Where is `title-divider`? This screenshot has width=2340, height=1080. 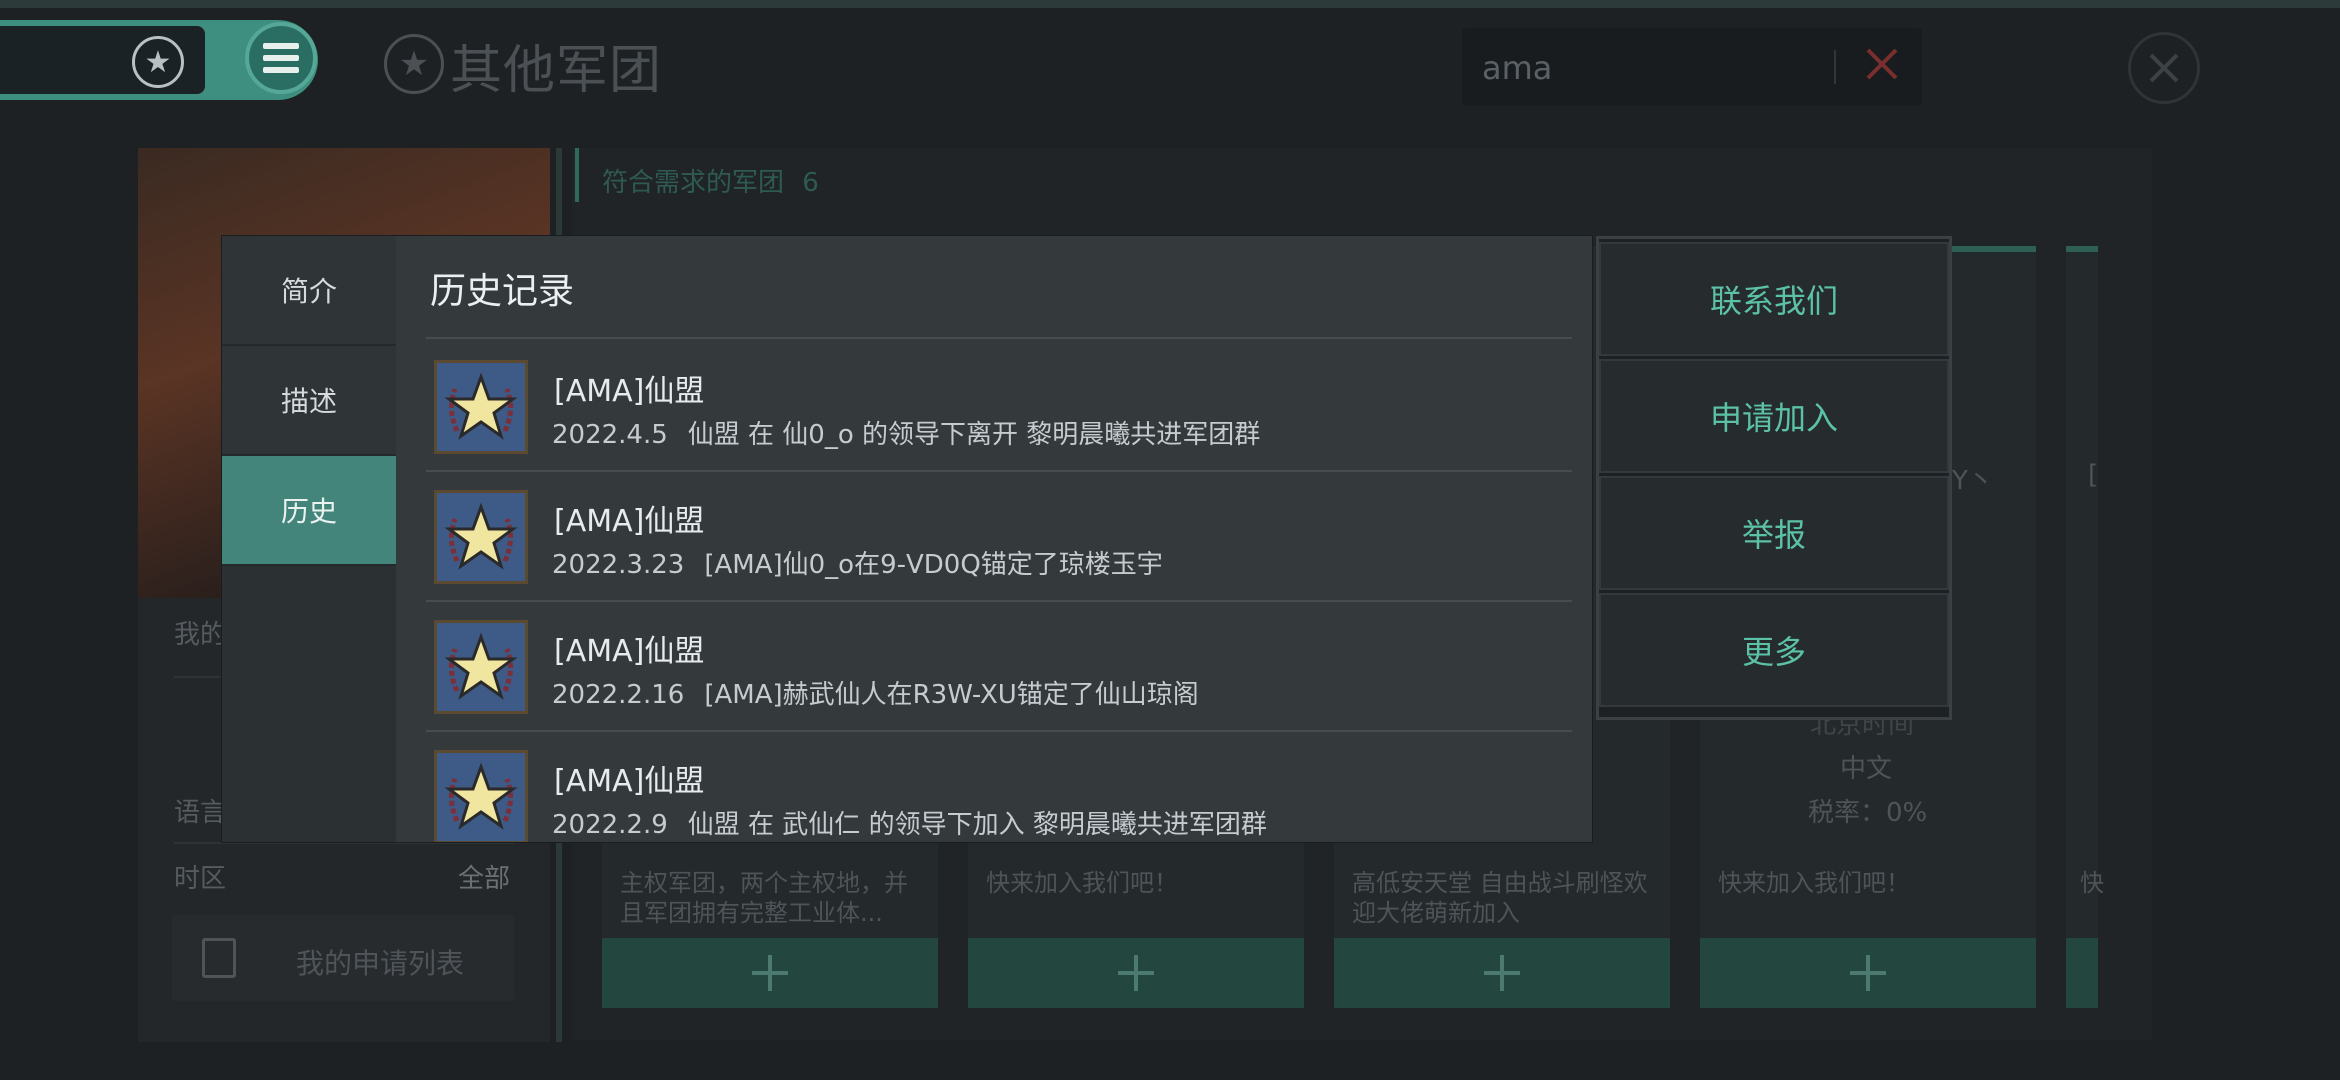
title-divider is located at coordinates (999, 338).